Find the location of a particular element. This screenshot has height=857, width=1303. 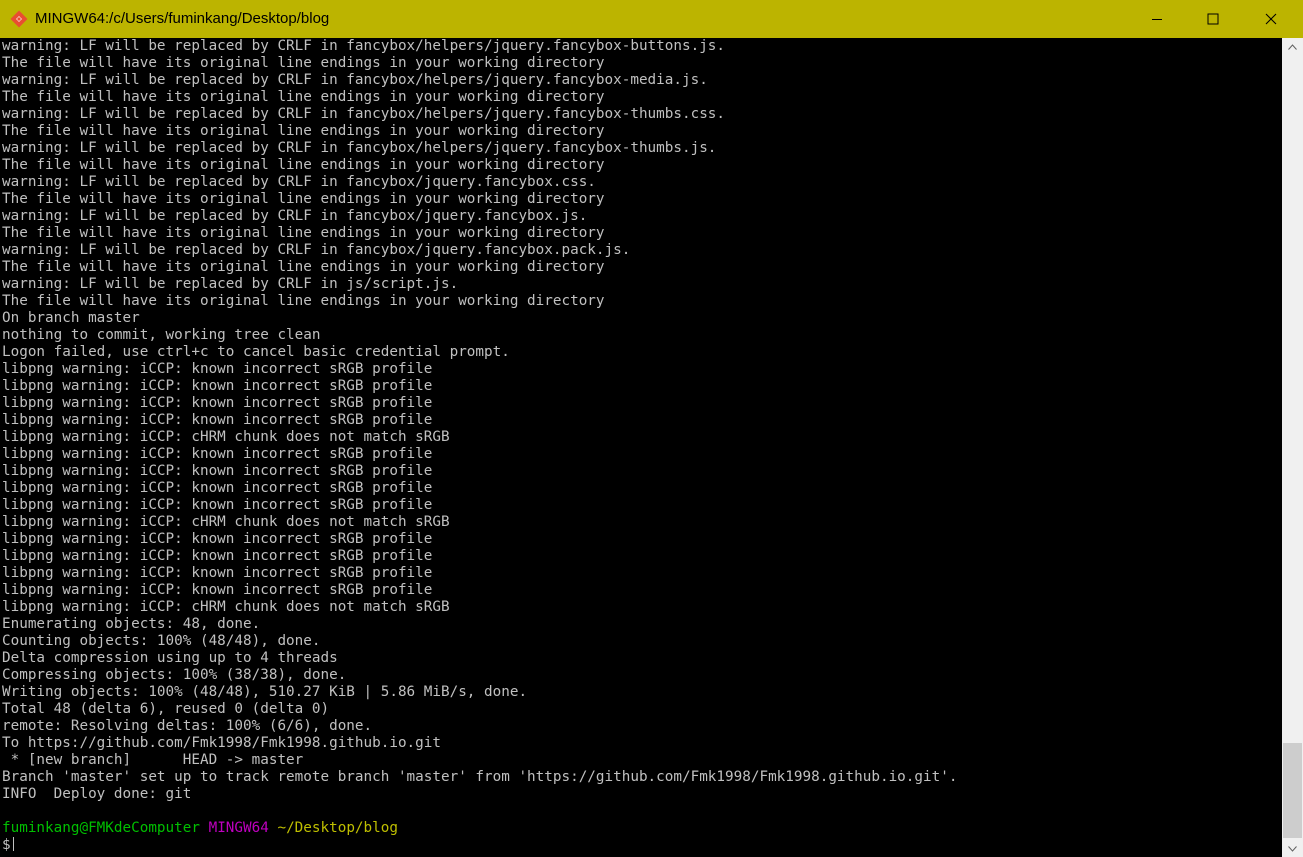

git-bash-app-icon is located at coordinates (19, 19).